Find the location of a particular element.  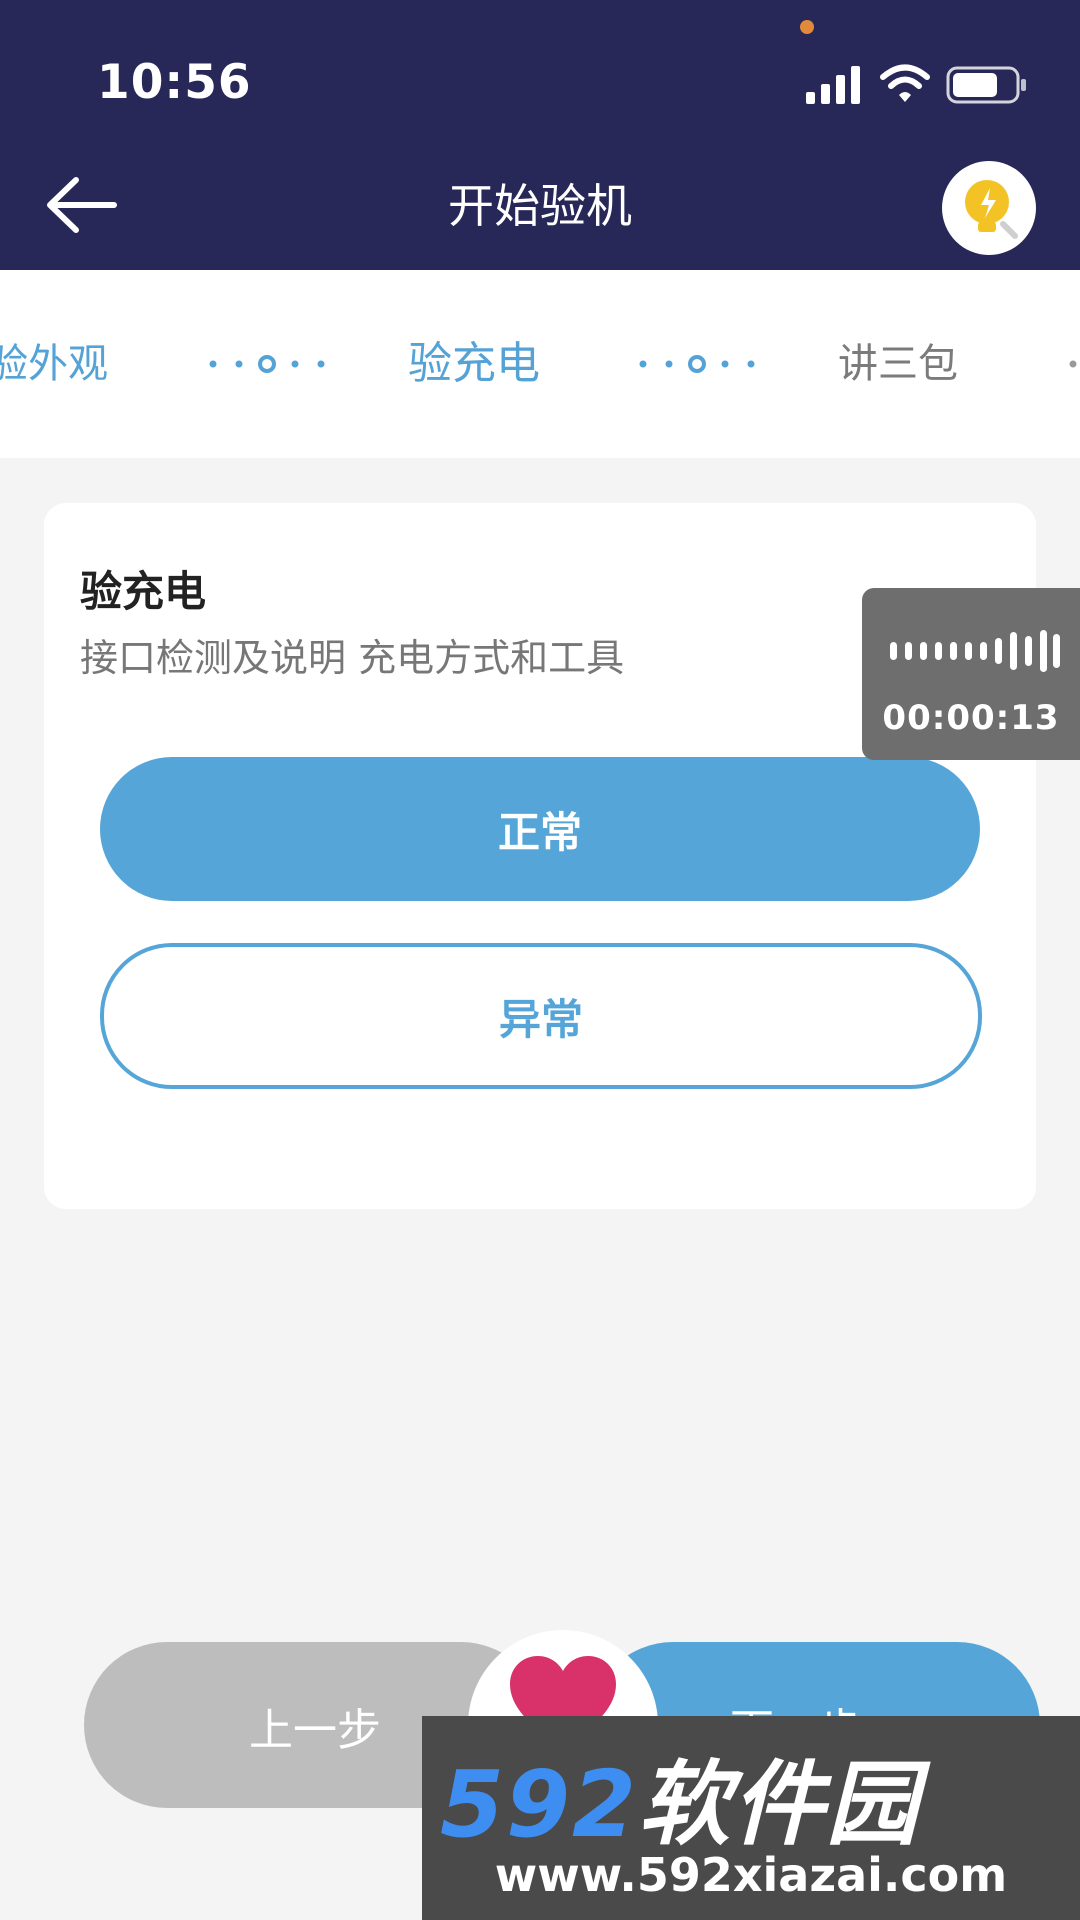

watermark-url: www.592xiazai.com is located at coordinates (751, 1875).